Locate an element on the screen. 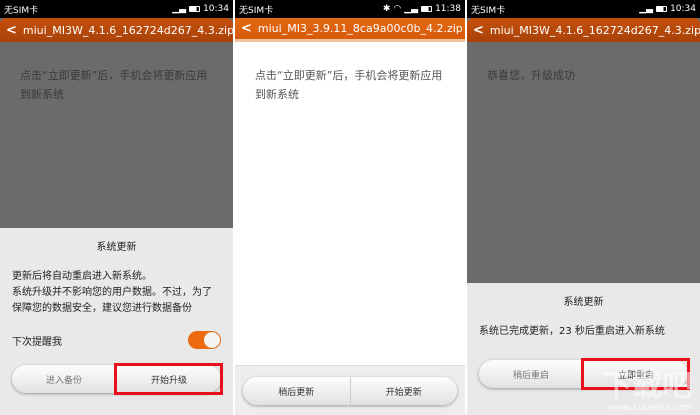 The height and width of the screenshot is (415, 700). backup-button: 进入备份 is located at coordinates (64, 379).